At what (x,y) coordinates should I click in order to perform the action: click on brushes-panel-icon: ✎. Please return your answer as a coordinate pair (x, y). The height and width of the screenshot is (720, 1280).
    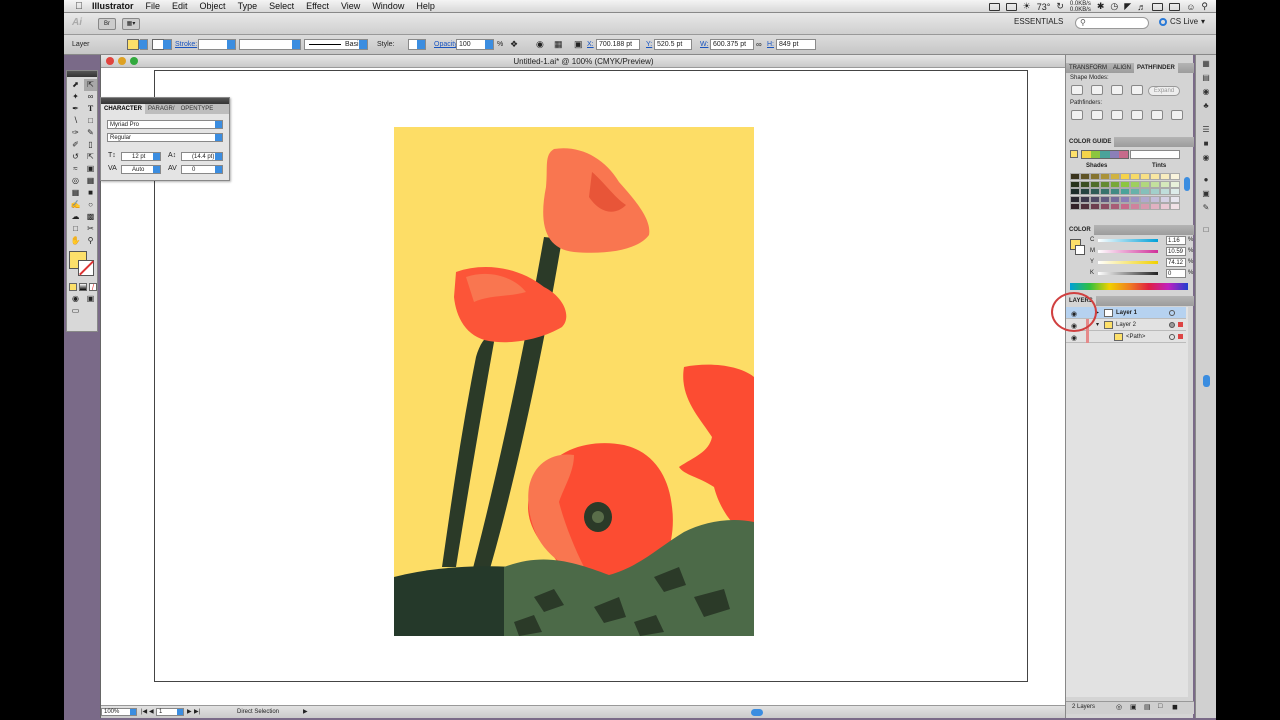
    Looking at the image, I should click on (1206, 208).